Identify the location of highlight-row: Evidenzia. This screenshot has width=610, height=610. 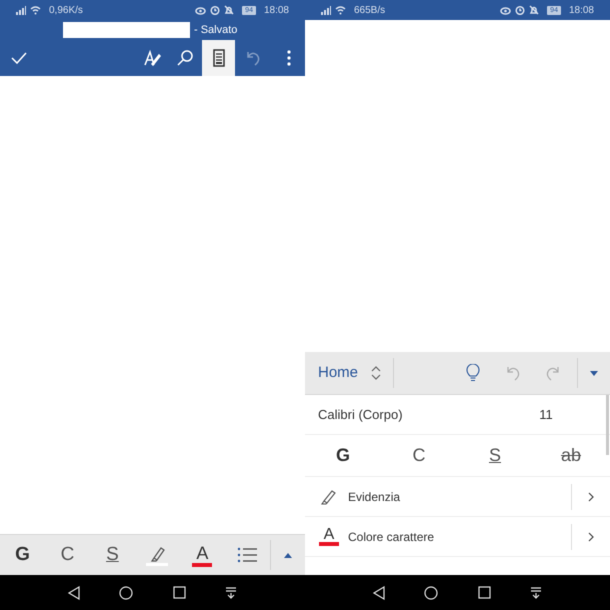
(457, 497).